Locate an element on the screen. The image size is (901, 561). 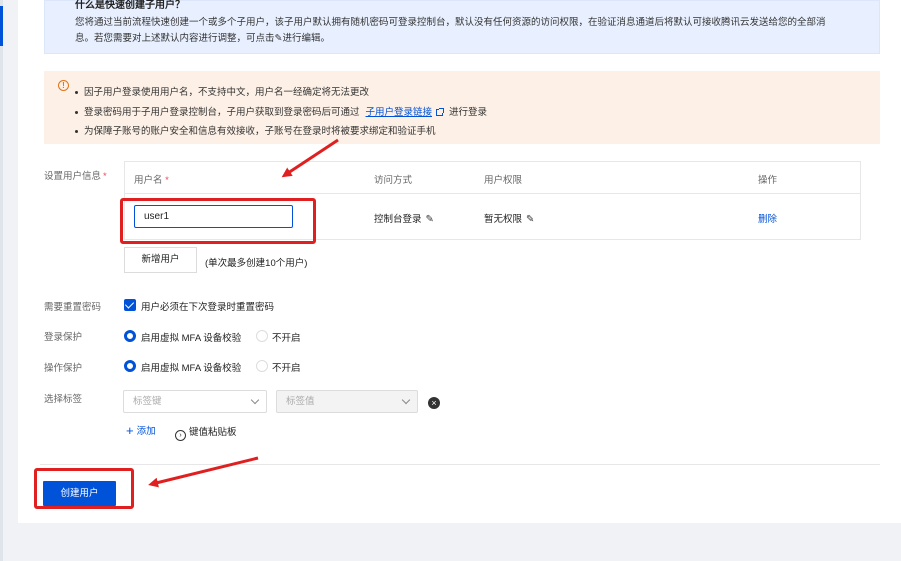
info-line-2: 息。若您需要对上述默认内容进行调整，可点击✎进行编辑。 is located at coordinates (202, 38).